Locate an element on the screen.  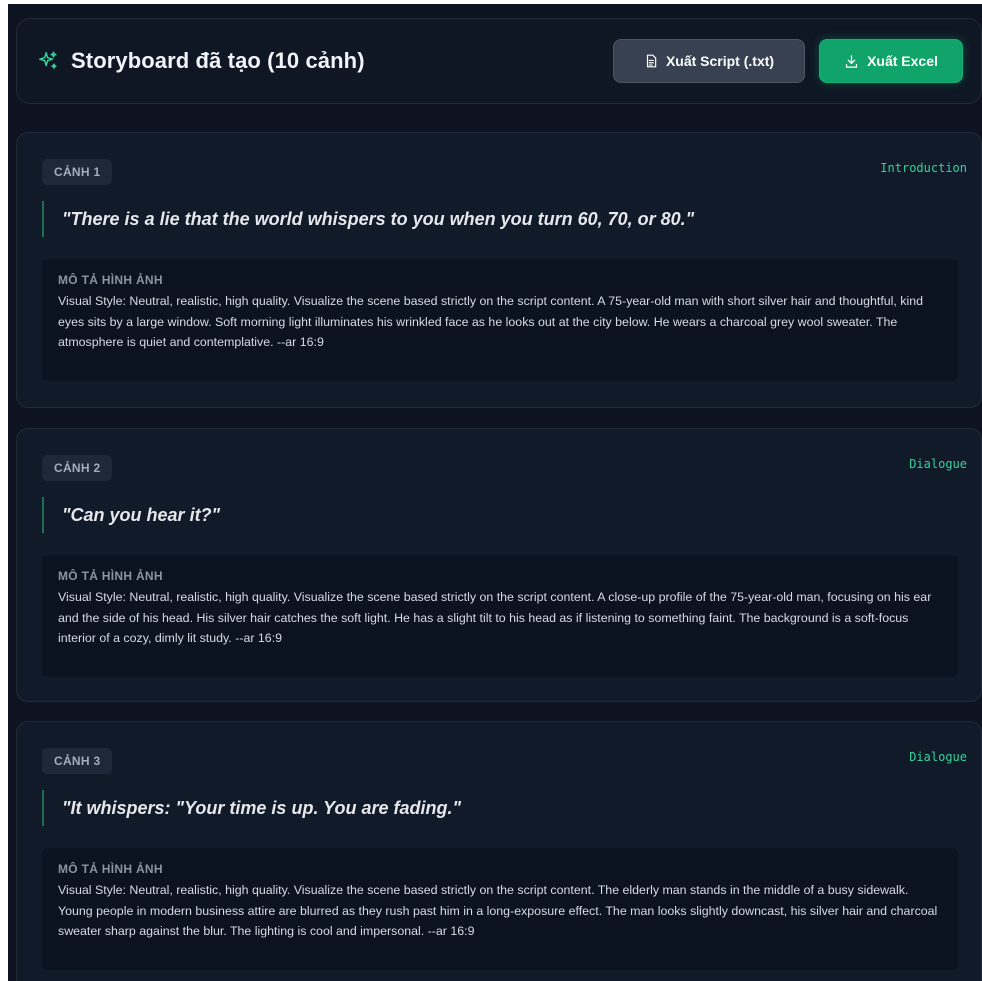
download-icon is located at coordinates (851, 61).